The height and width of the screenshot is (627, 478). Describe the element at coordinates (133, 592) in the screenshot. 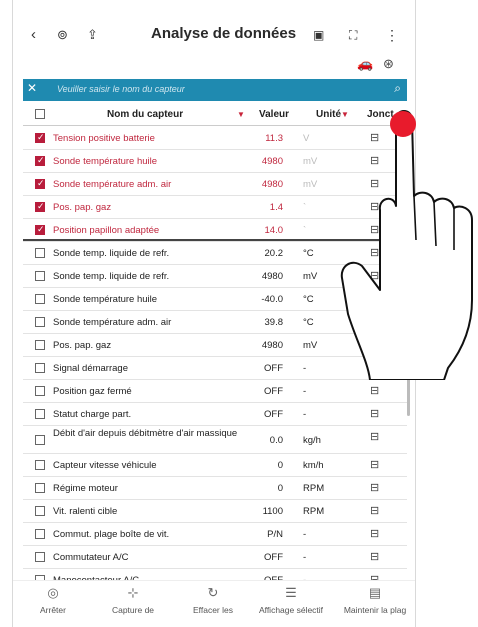

I see `capture-icon: ⊹` at that location.